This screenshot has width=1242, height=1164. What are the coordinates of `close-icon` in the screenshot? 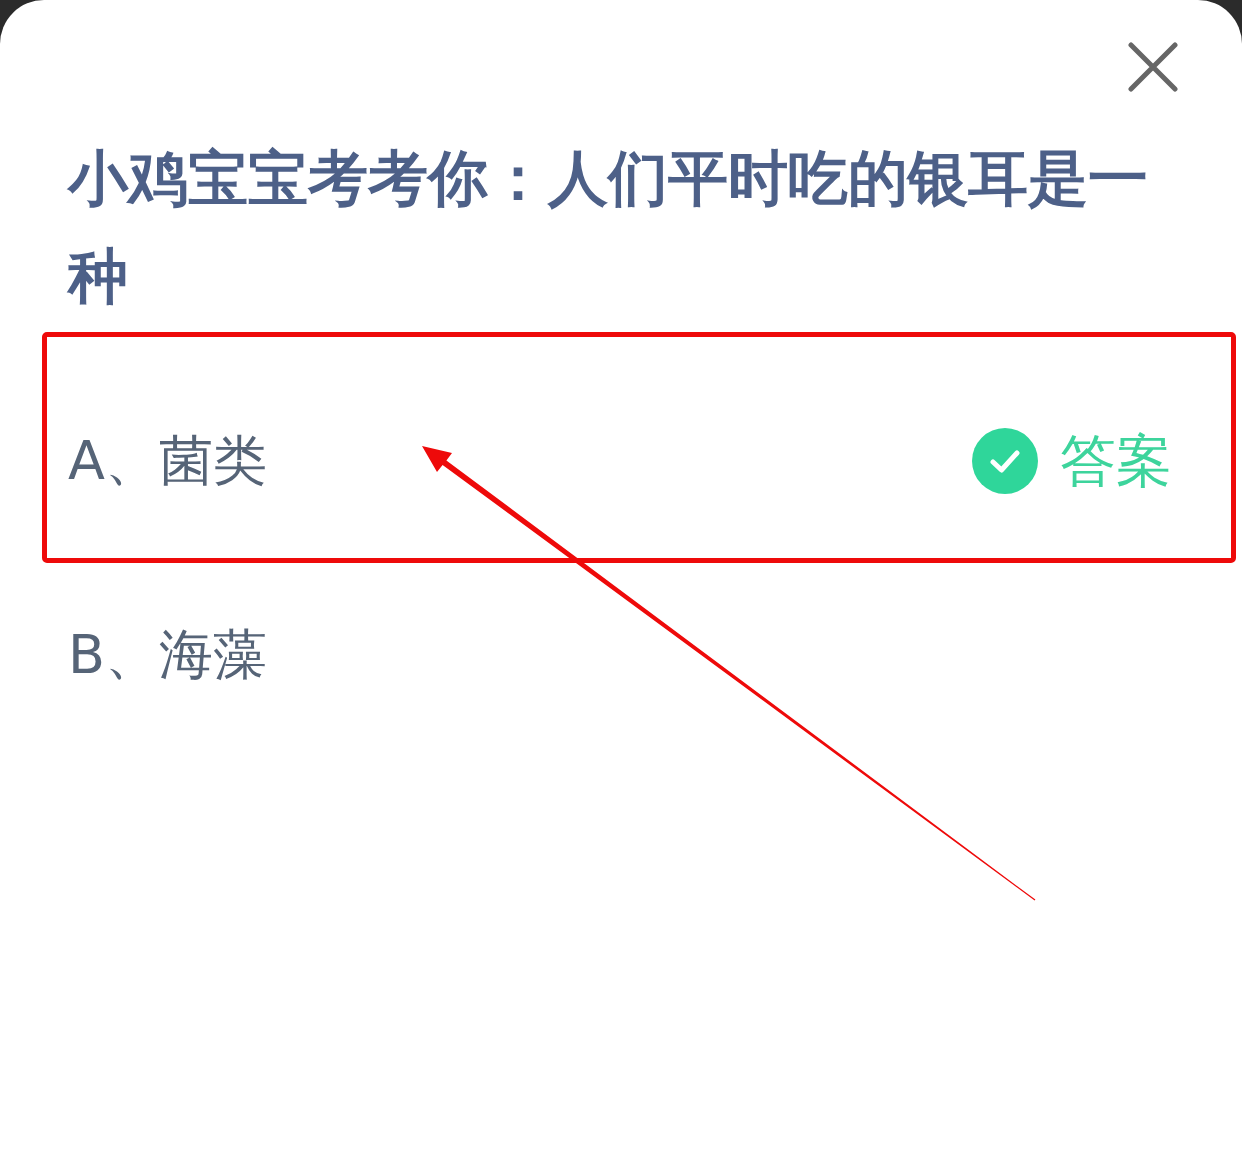 It's located at (1153, 67).